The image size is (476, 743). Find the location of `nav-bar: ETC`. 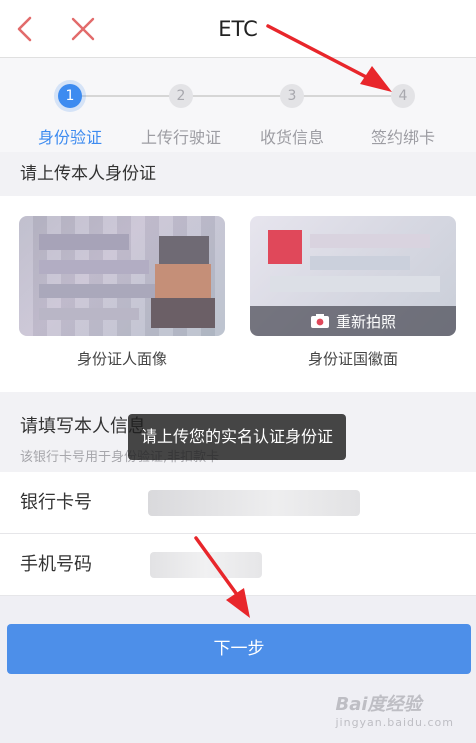

nav-bar: ETC is located at coordinates (238, 29).